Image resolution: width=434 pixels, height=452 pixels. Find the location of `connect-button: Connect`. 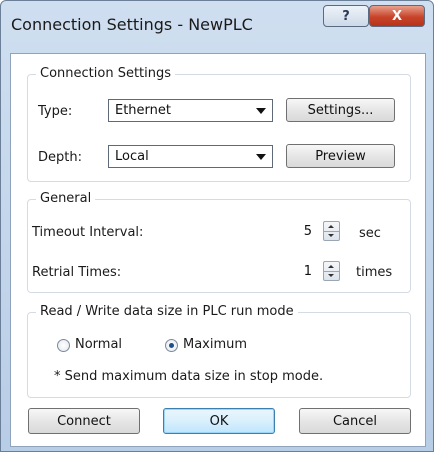

connect-button: Connect is located at coordinates (84, 421).